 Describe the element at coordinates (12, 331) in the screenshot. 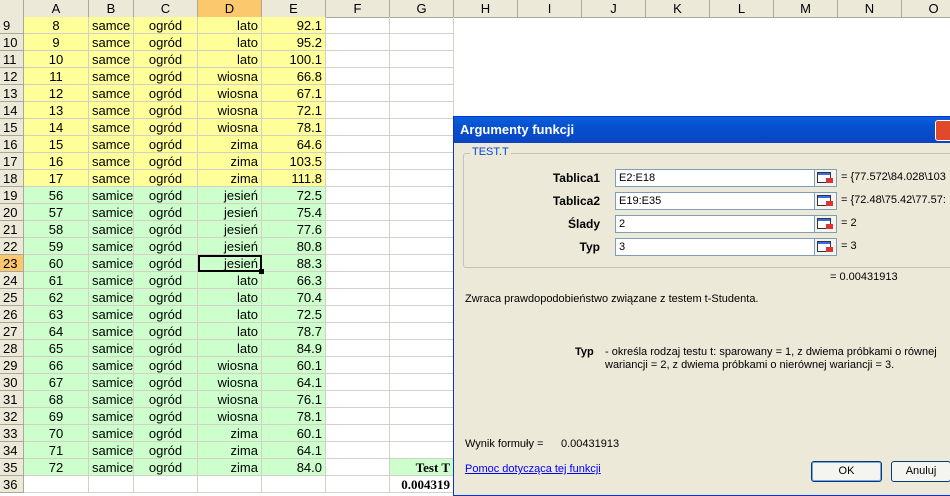

I see `row-header: 27` at that location.